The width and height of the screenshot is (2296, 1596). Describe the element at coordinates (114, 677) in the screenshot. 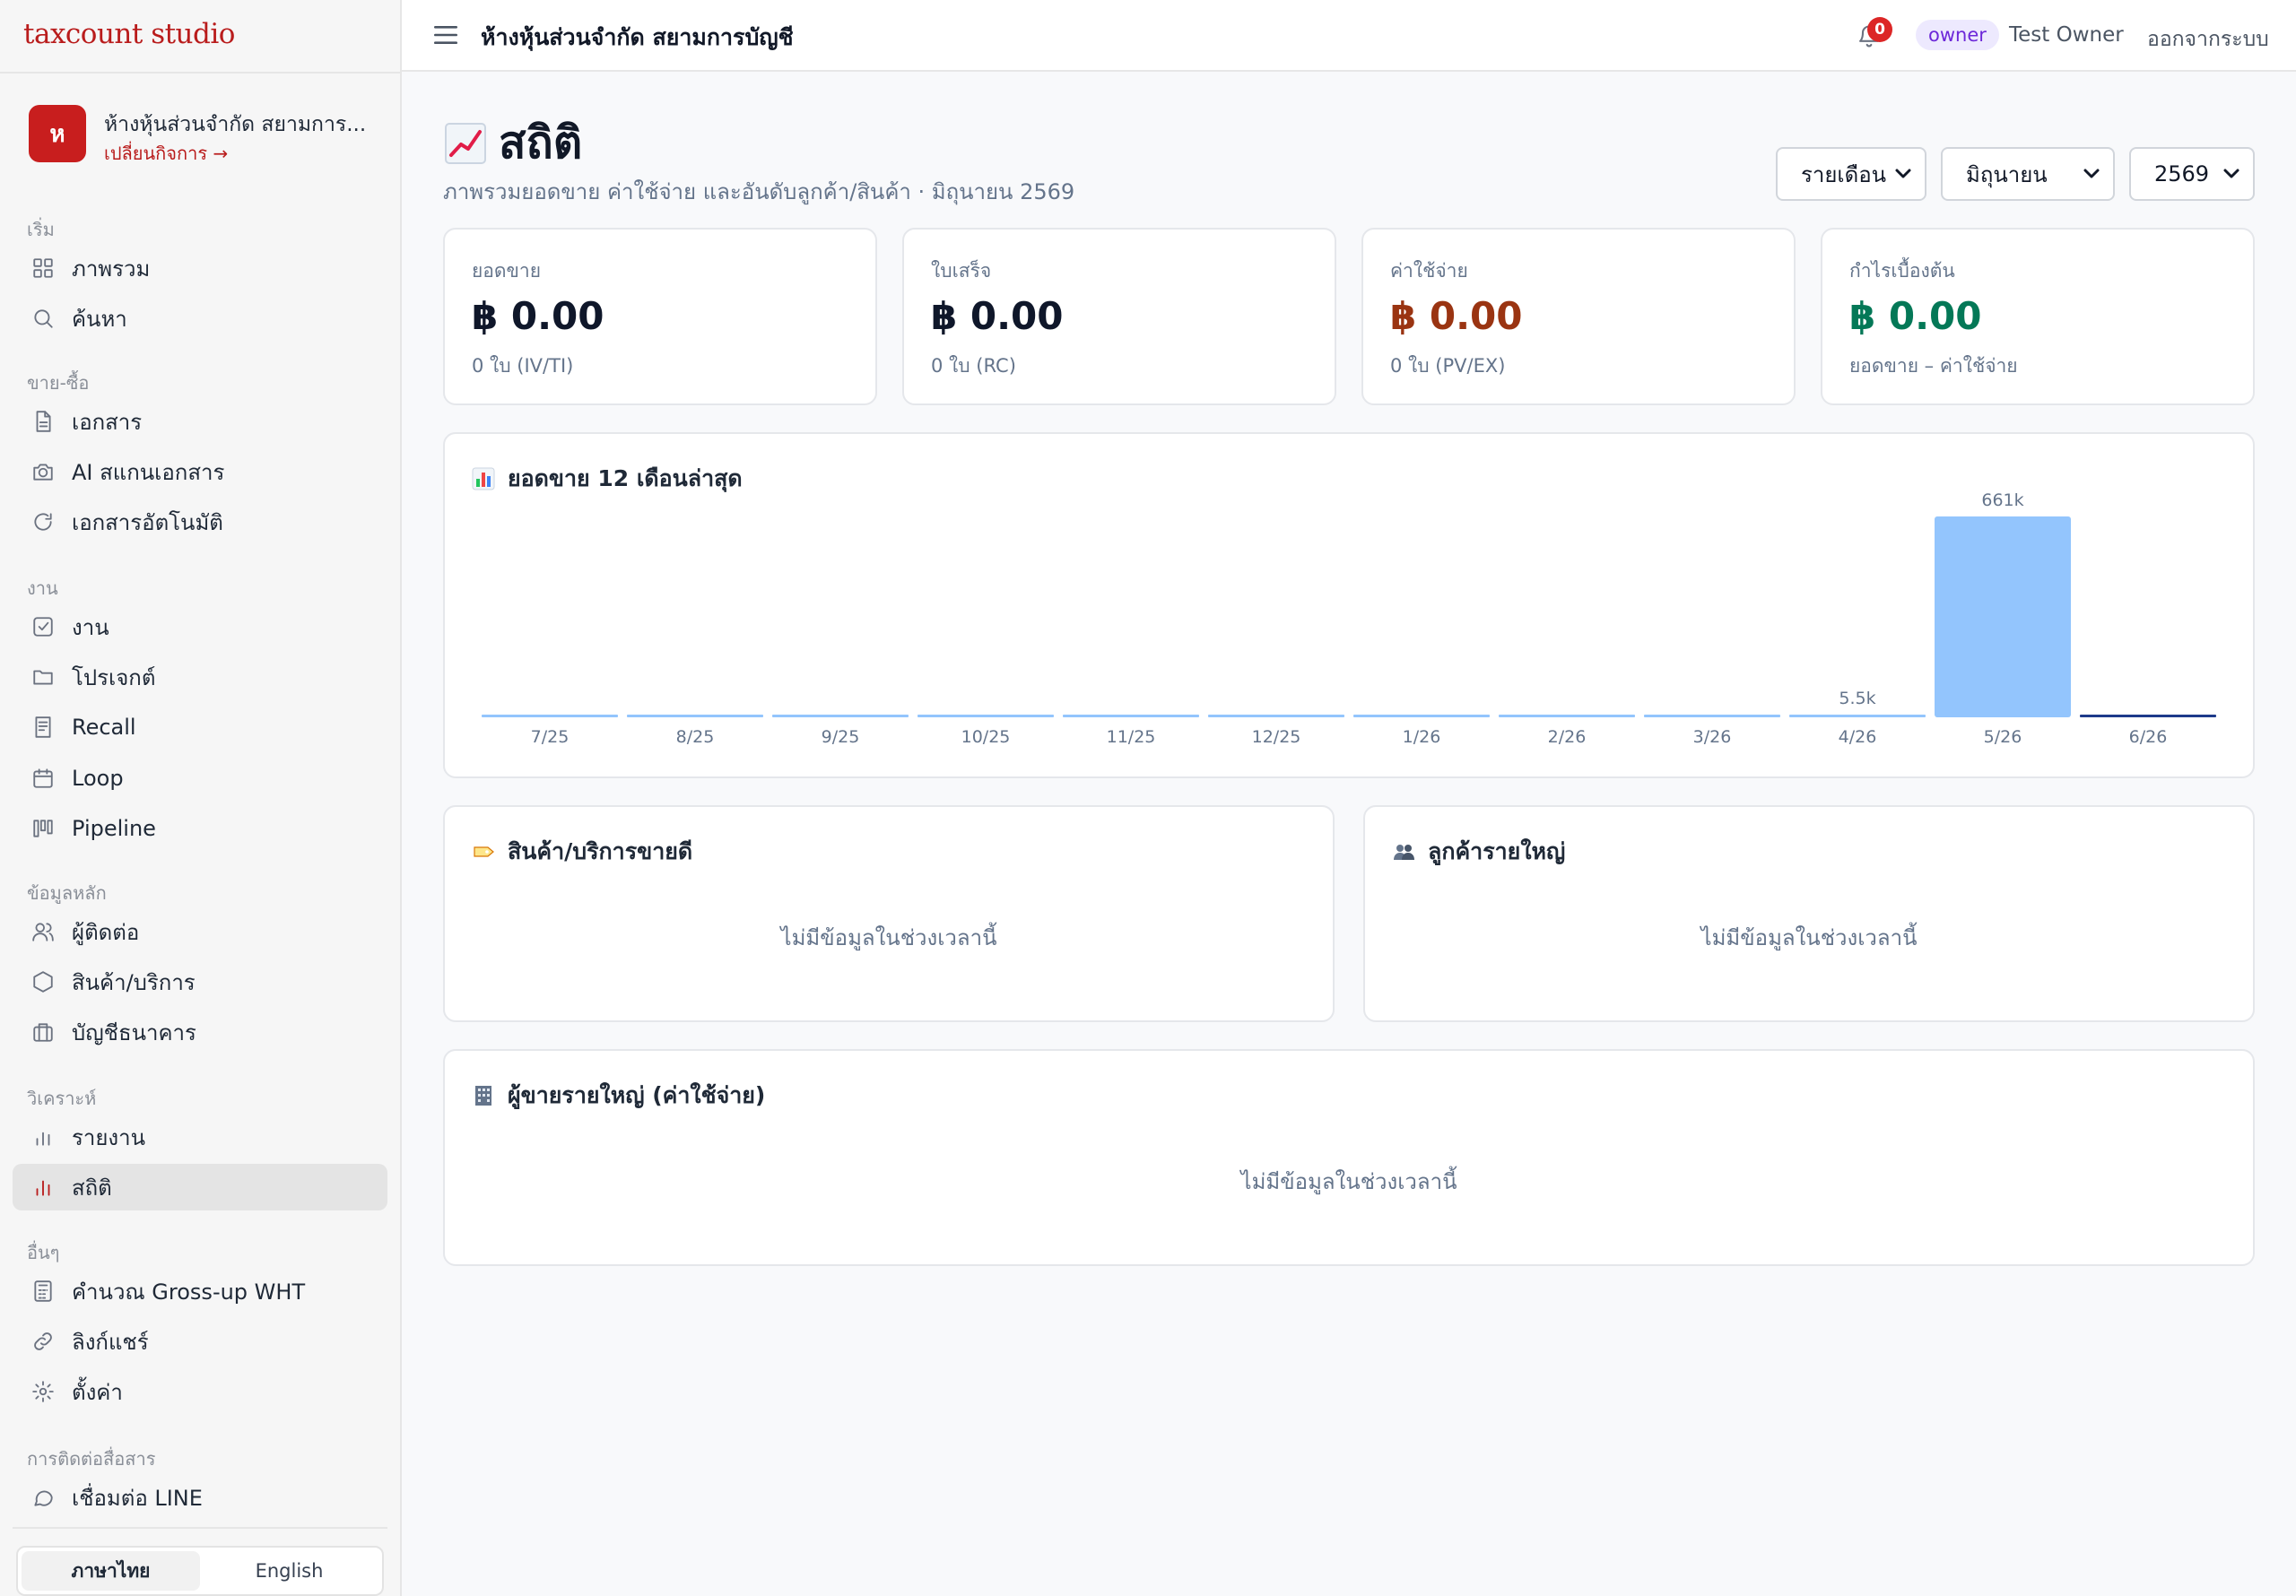

I see `sidebar-item-label: โปรเจกต์` at that location.